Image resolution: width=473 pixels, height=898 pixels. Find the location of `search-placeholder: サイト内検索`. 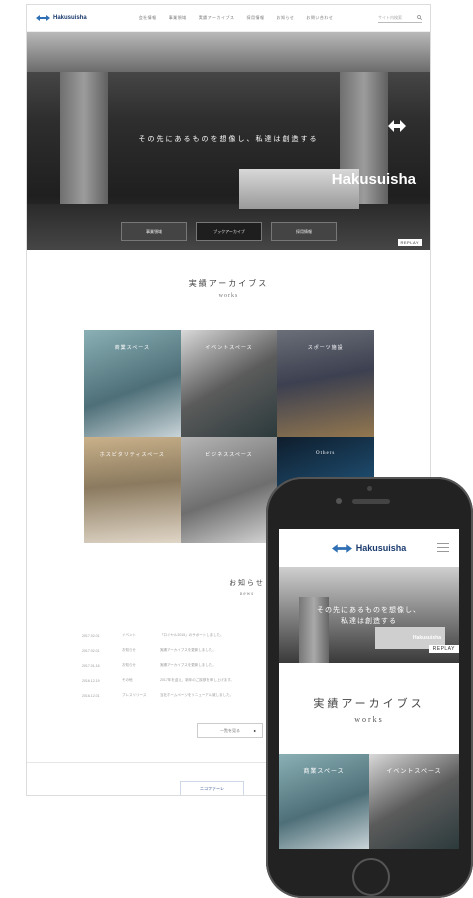

search-placeholder: サイト内検索 is located at coordinates (390, 17).